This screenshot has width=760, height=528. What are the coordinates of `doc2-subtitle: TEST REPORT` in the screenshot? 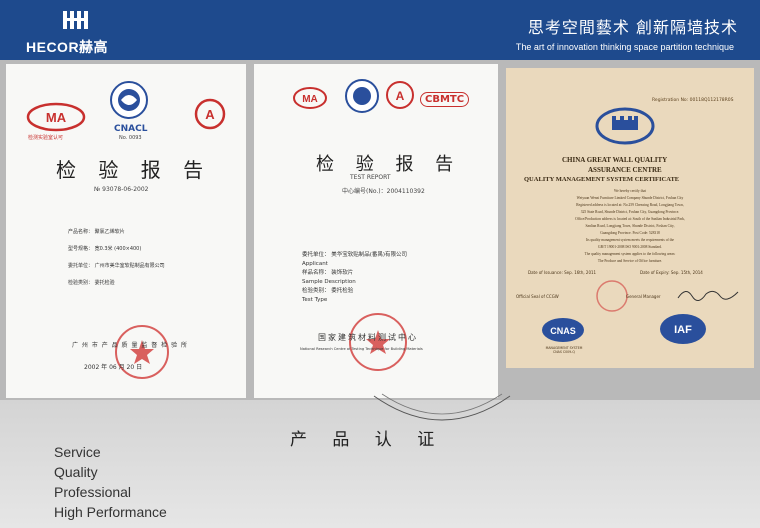 It's located at (370, 177).